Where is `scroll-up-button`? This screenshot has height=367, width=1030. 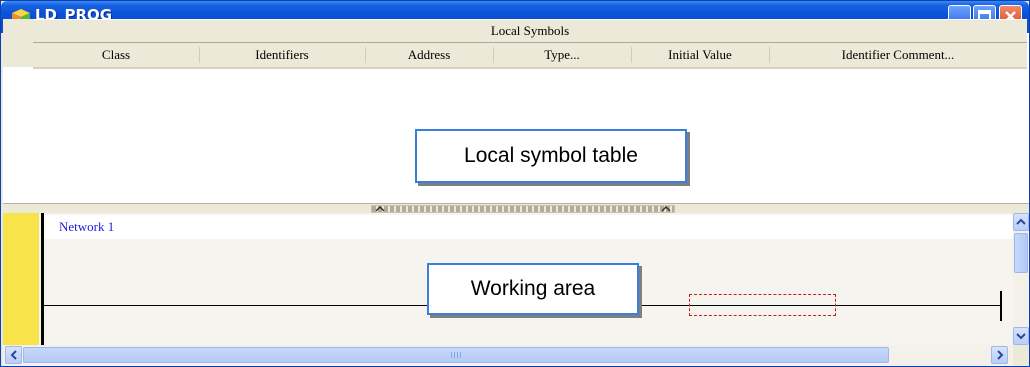
scroll-up-button is located at coordinates (1021, 222).